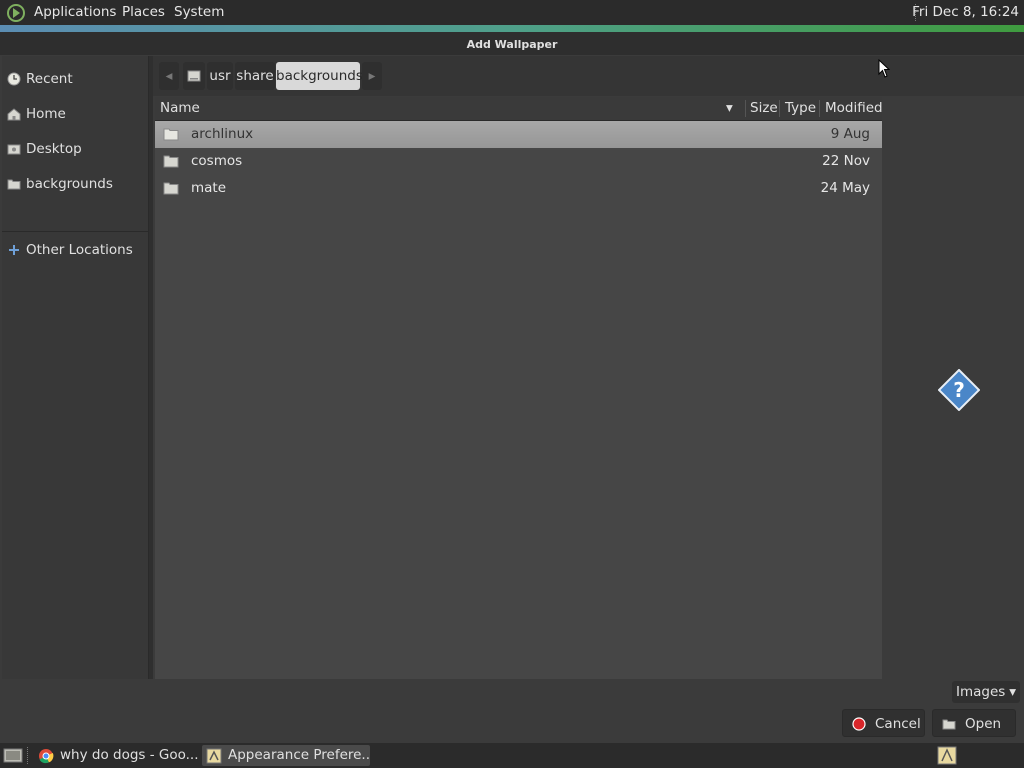 This screenshot has height=768, width=1024. I want to click on column-modified: Modified, so click(854, 108).